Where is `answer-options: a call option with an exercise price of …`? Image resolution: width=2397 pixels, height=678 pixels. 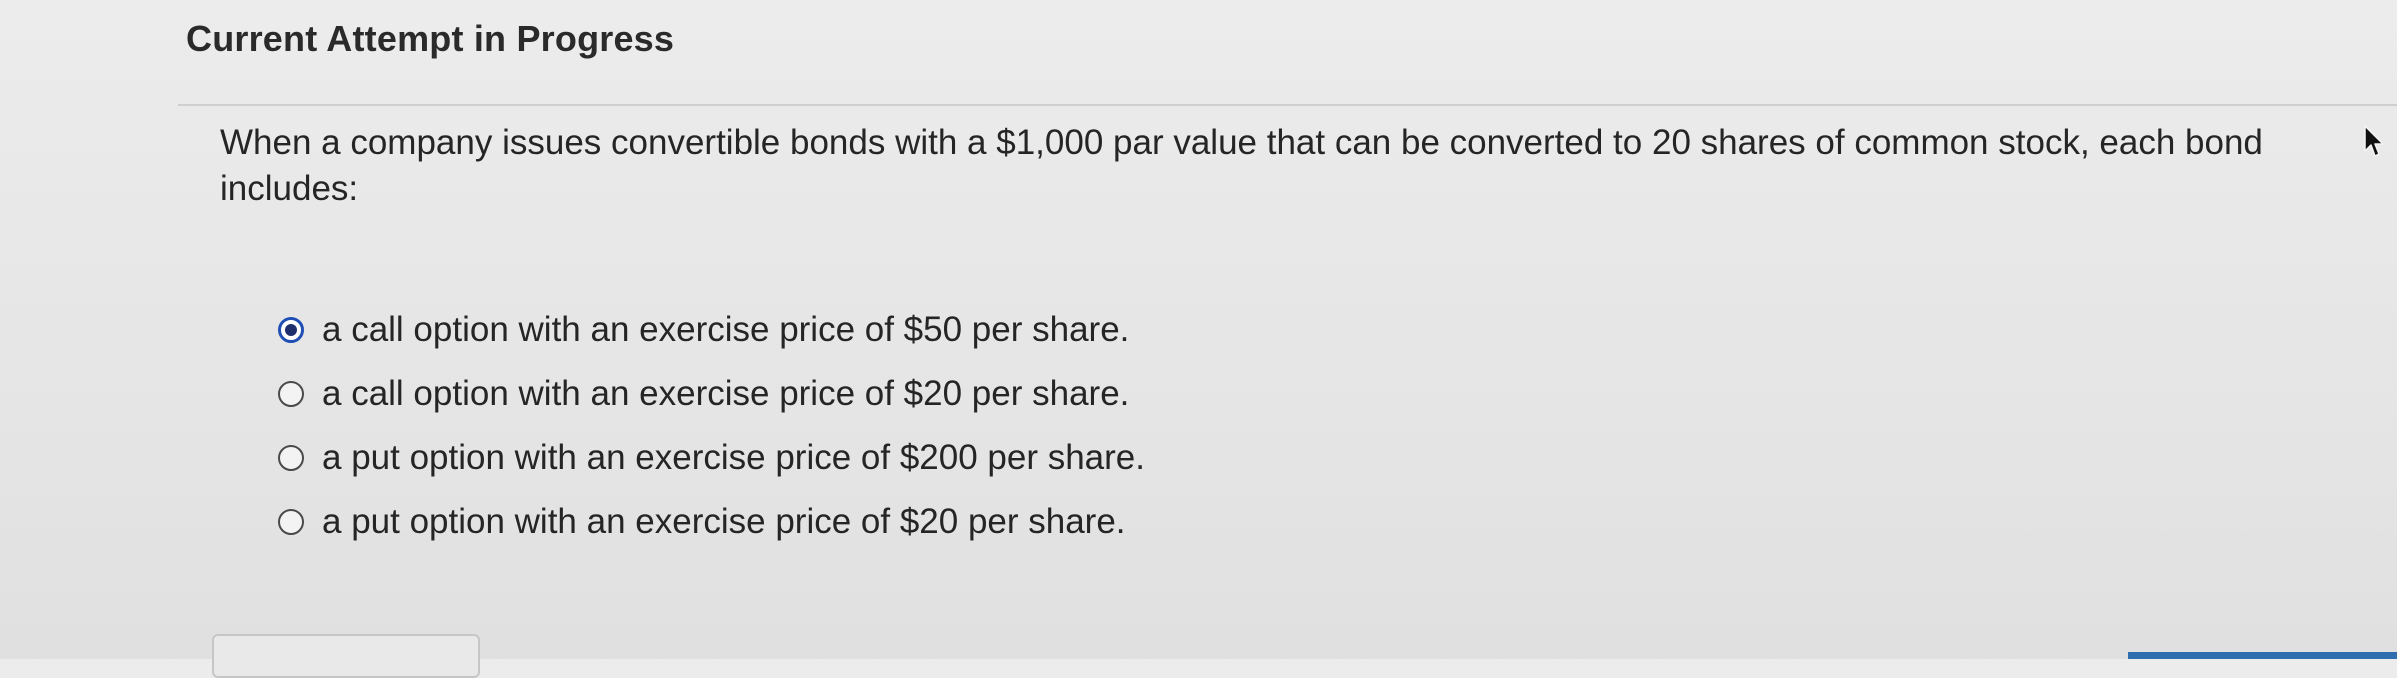
answer-options: a call option with an exercise price of … is located at coordinates (711, 426).